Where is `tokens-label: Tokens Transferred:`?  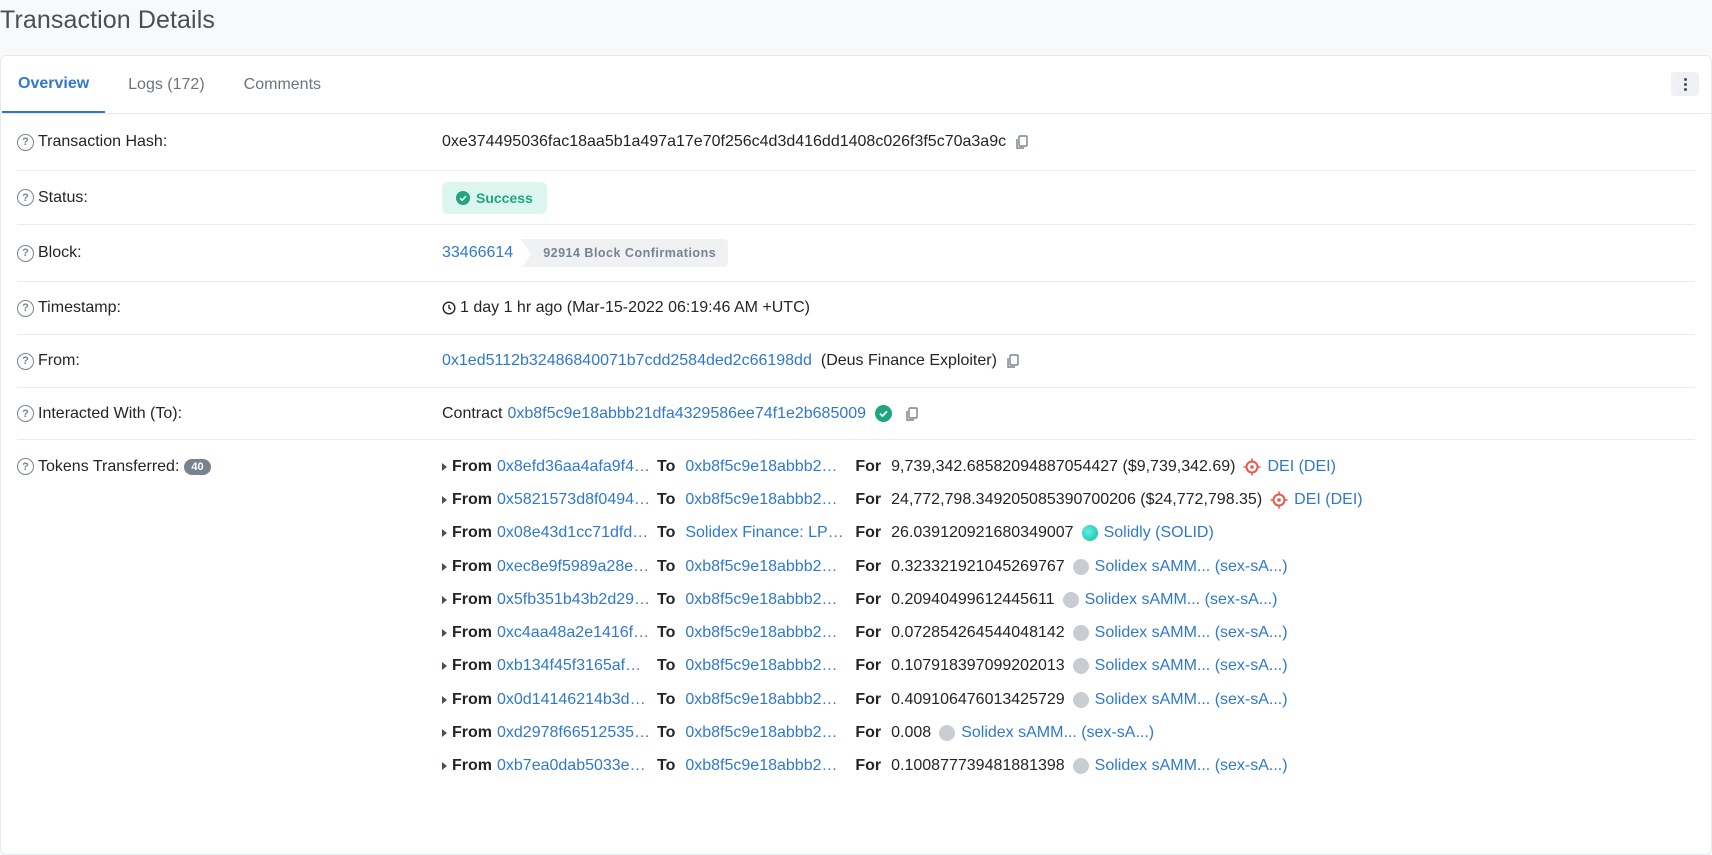
tokens-label: Tokens Transferred: is located at coordinates (109, 466).